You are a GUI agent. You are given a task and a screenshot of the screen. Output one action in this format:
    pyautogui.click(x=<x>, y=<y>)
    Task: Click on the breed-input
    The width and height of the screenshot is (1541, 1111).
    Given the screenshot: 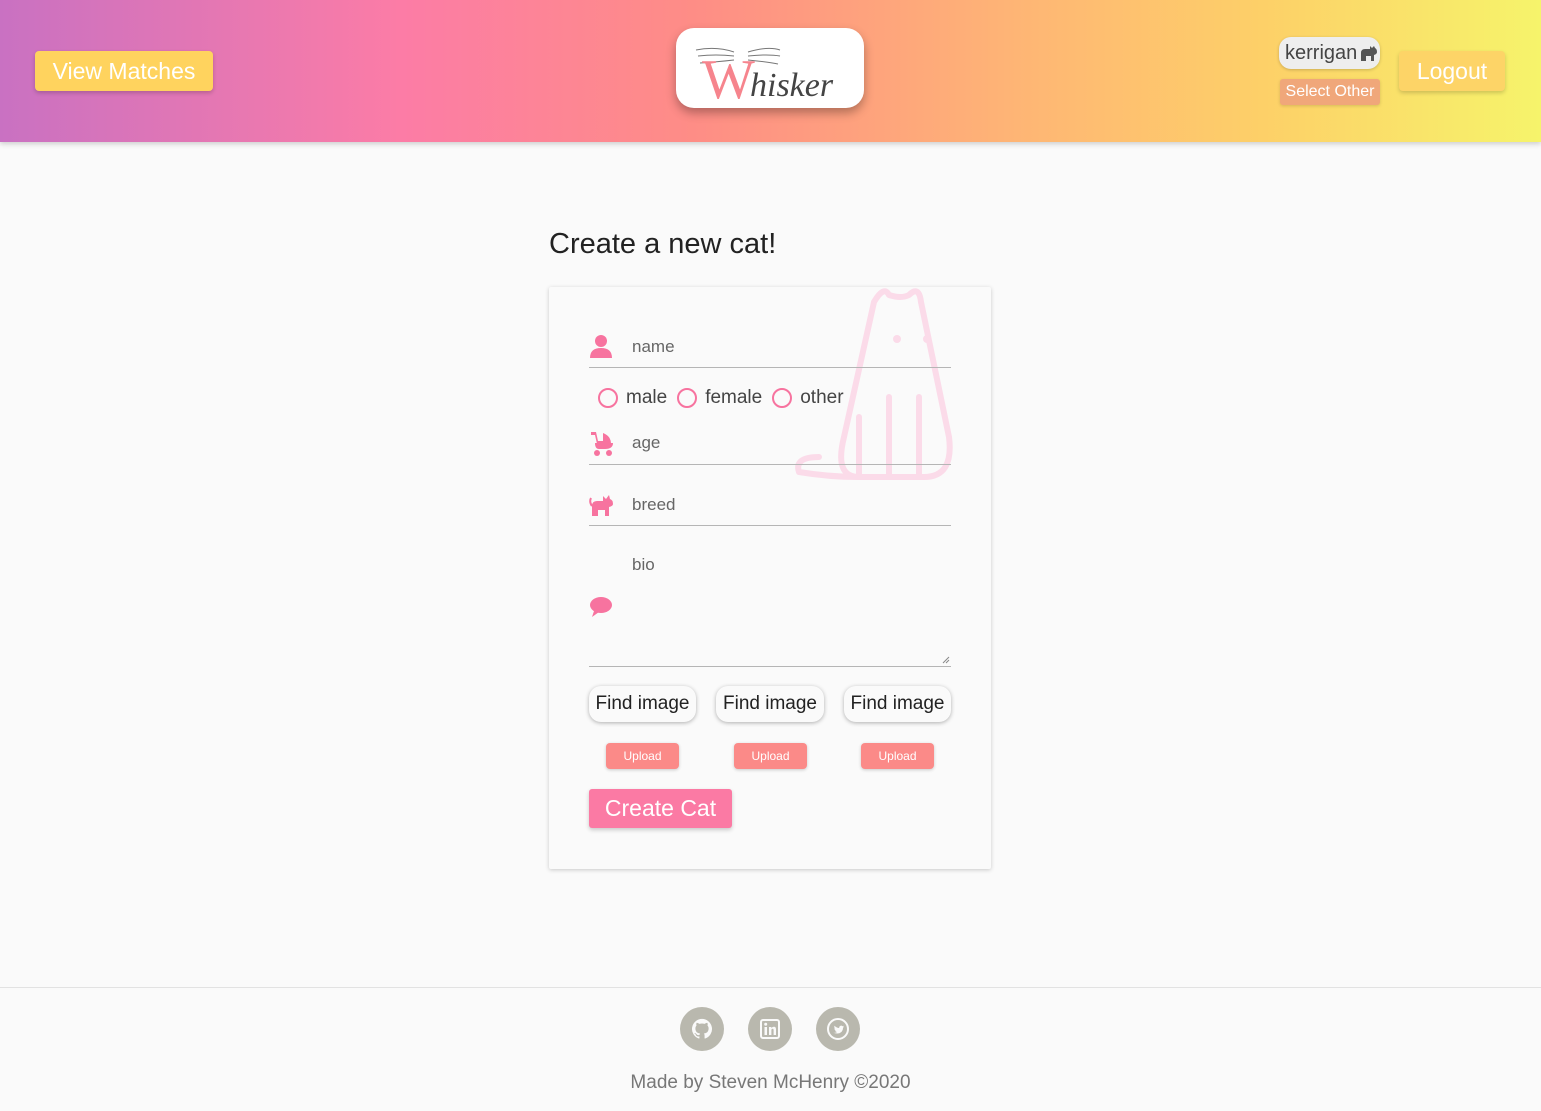 What is the action you would take?
    pyautogui.click(x=782, y=505)
    